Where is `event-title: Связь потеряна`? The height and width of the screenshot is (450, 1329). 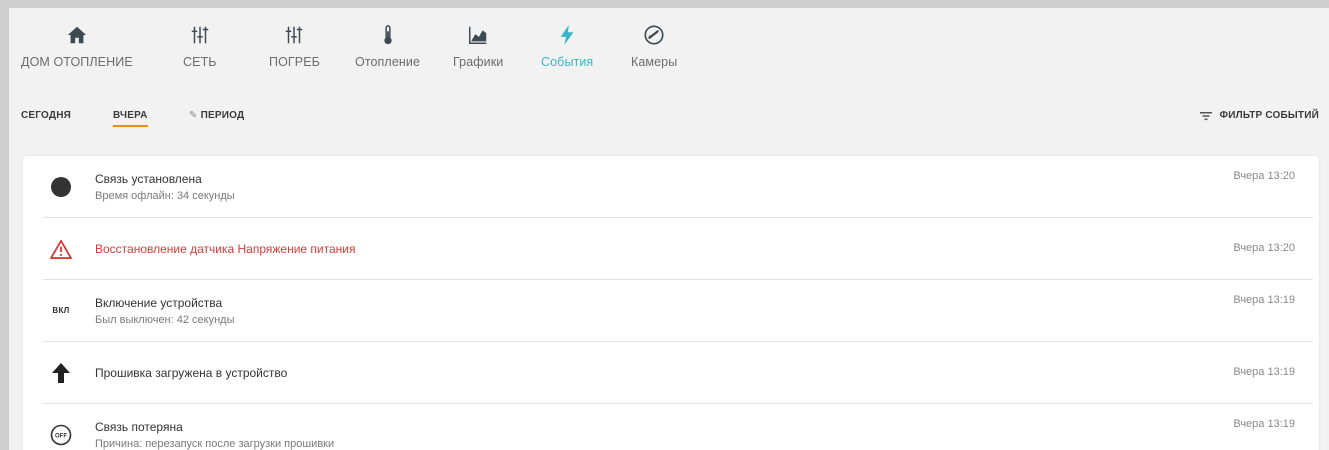 event-title: Связь потеряна is located at coordinates (139, 426).